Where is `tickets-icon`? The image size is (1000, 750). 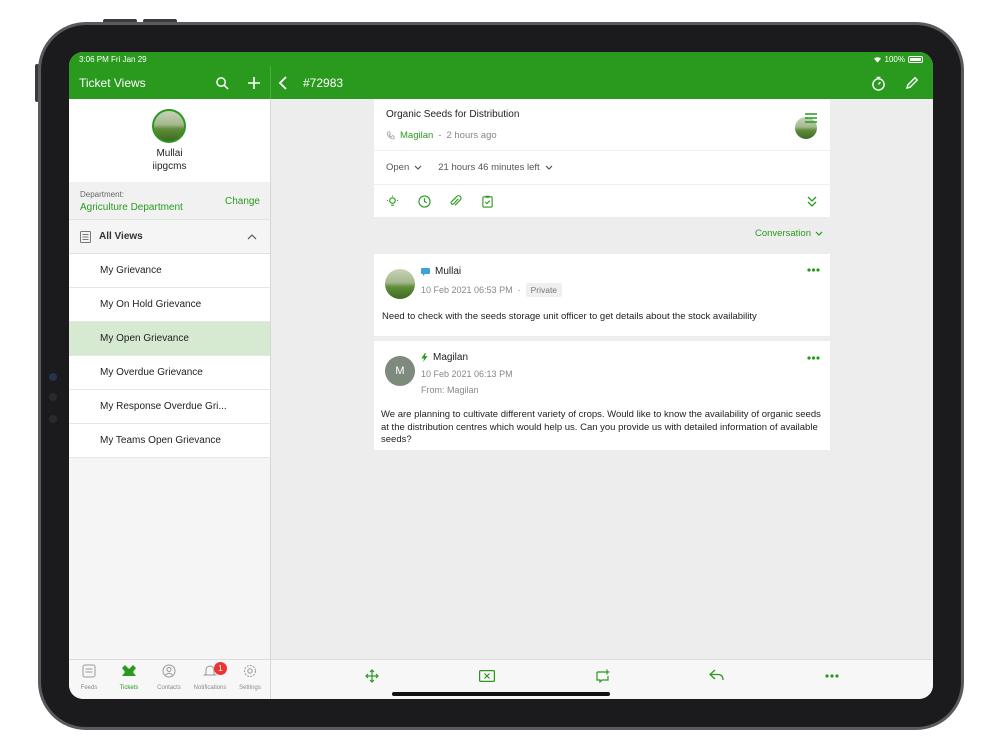
tickets-icon is located at coordinates (129, 670).